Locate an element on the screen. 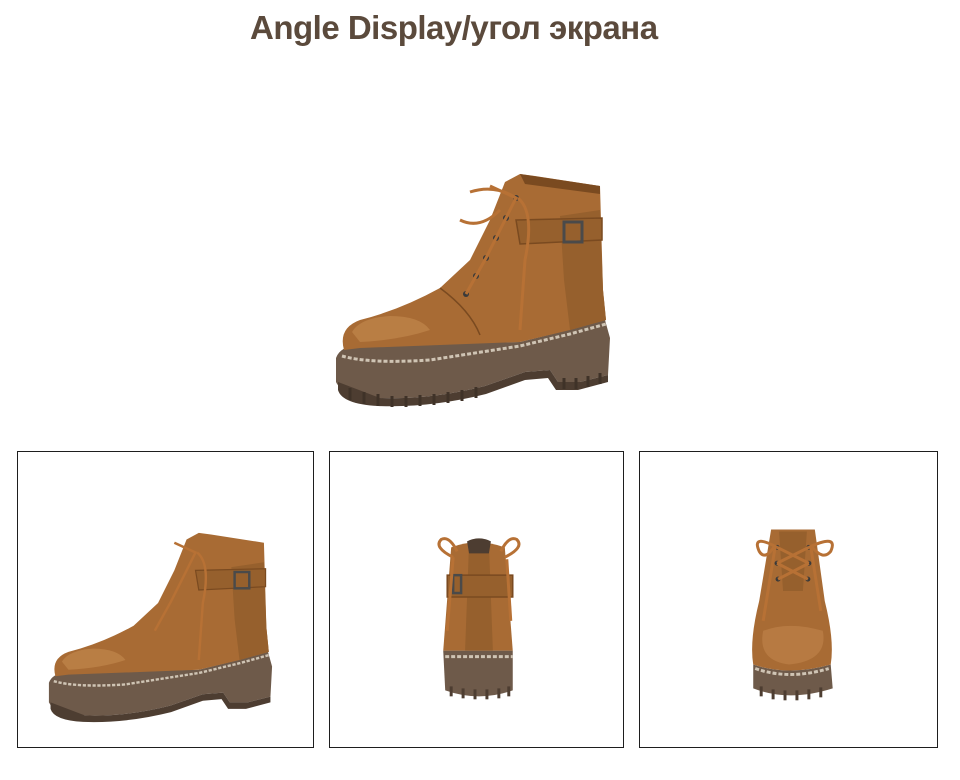  main-product-image is located at coordinates (470, 290).